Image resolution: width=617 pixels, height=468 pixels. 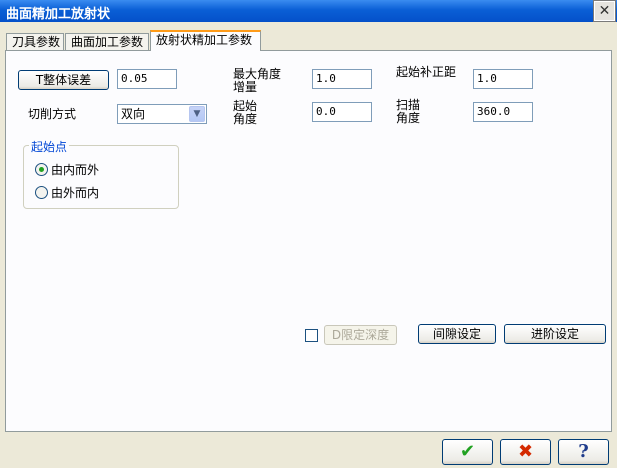 I want to click on cancel-button: ✖, so click(x=525, y=452).